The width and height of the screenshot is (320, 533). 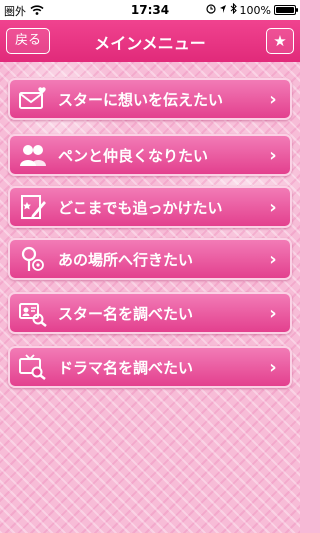 What do you see at coordinates (223, 10) in the screenshot?
I see `location-icon` at bounding box center [223, 10].